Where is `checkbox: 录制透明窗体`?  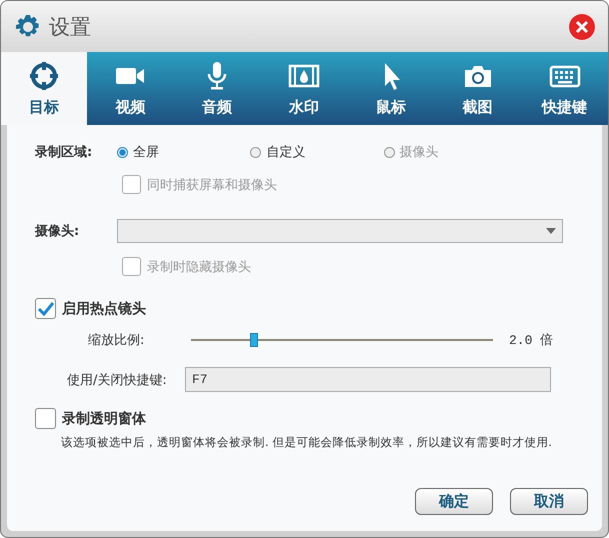 checkbox: 录制透明窗体 is located at coordinates (90, 418).